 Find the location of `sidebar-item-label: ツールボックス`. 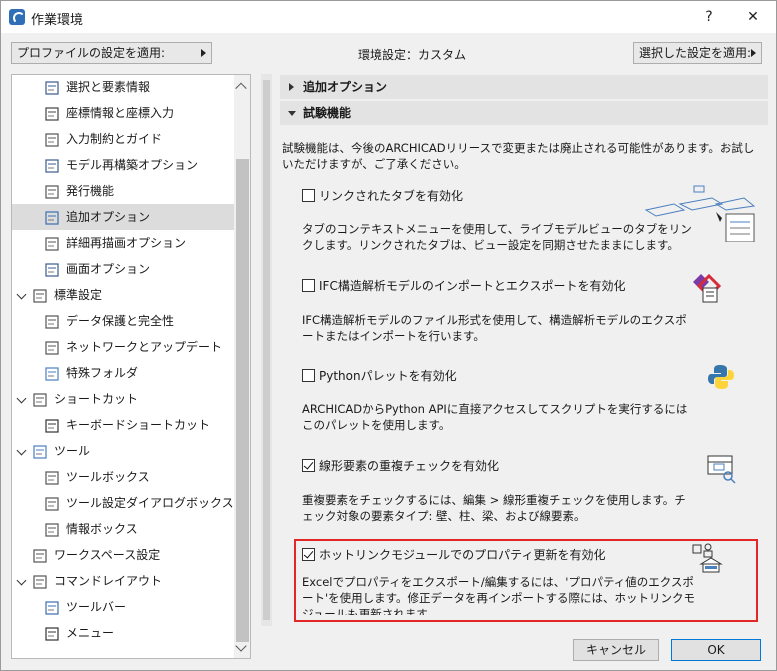

sidebar-item-label: ツールボックス is located at coordinates (108, 477).